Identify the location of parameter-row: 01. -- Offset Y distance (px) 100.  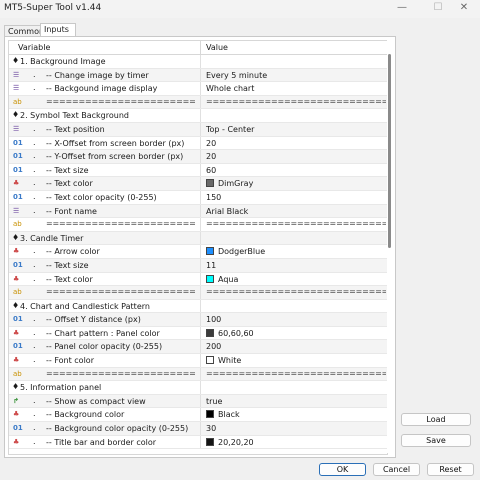
(198, 320).